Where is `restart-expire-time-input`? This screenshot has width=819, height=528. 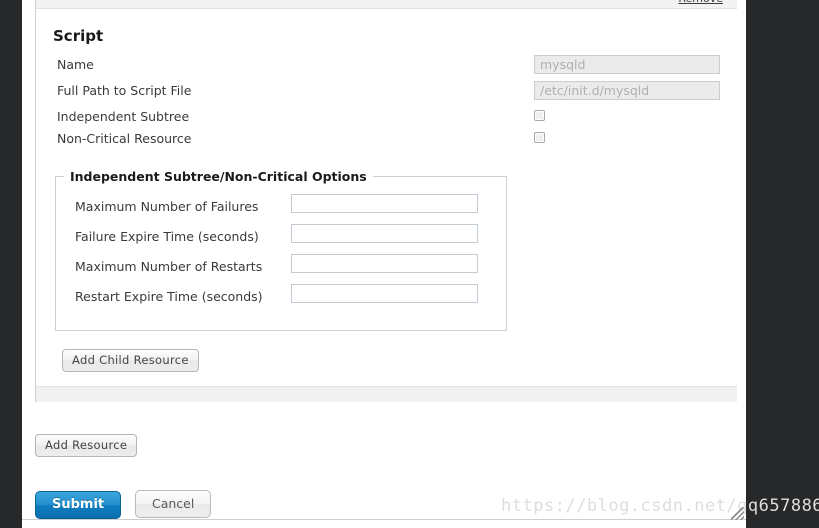
restart-expire-time-input is located at coordinates (384, 293).